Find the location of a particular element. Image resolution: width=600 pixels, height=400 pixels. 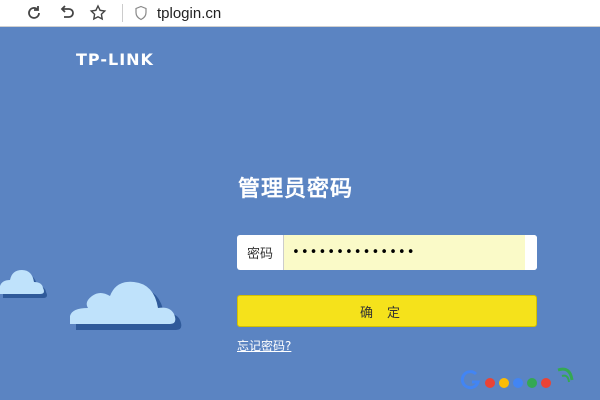

confirm-button: 确定 is located at coordinates (387, 311).